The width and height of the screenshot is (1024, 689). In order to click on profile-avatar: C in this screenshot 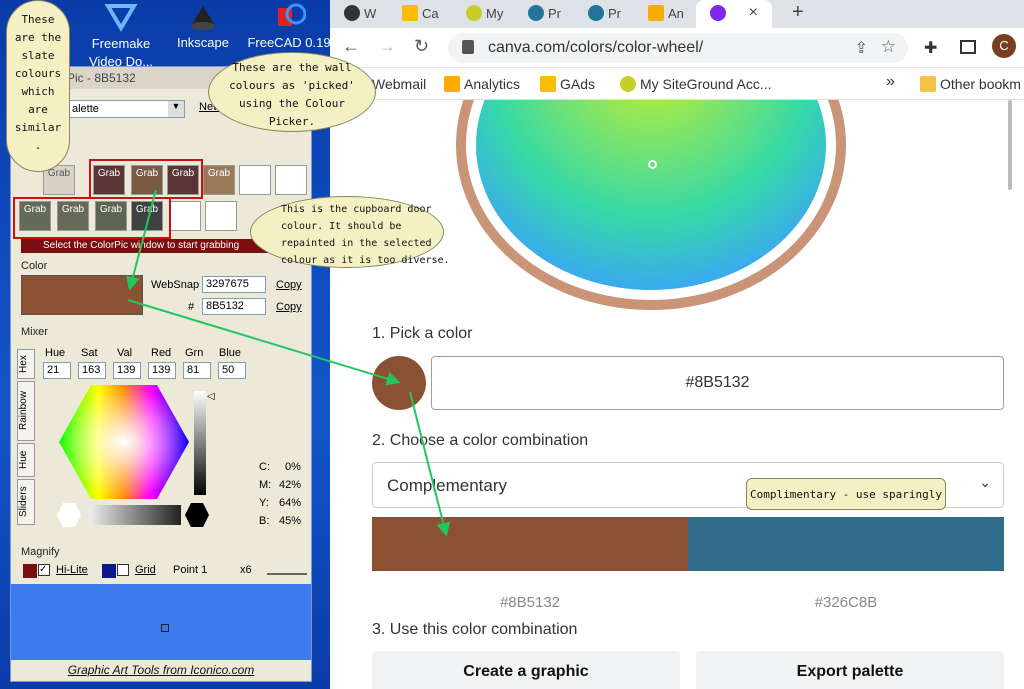, I will do `click(1004, 46)`.